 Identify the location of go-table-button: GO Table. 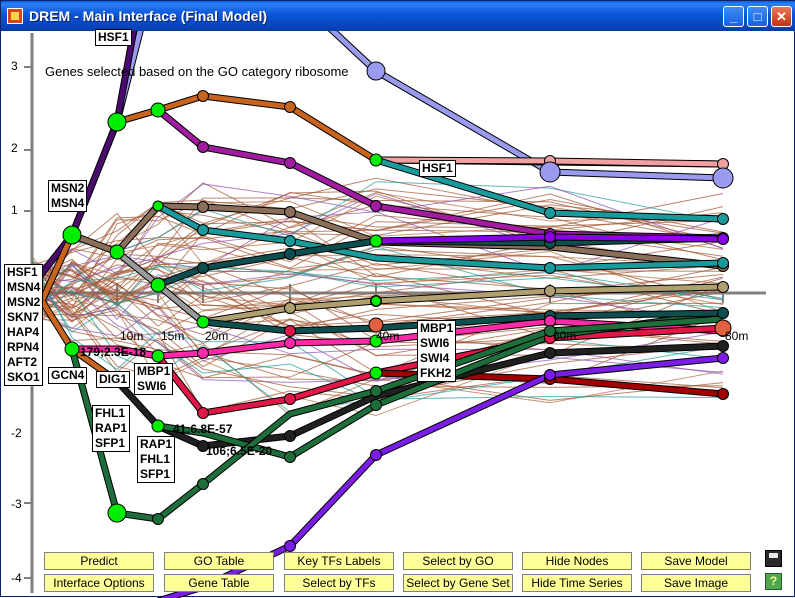
(219, 561).